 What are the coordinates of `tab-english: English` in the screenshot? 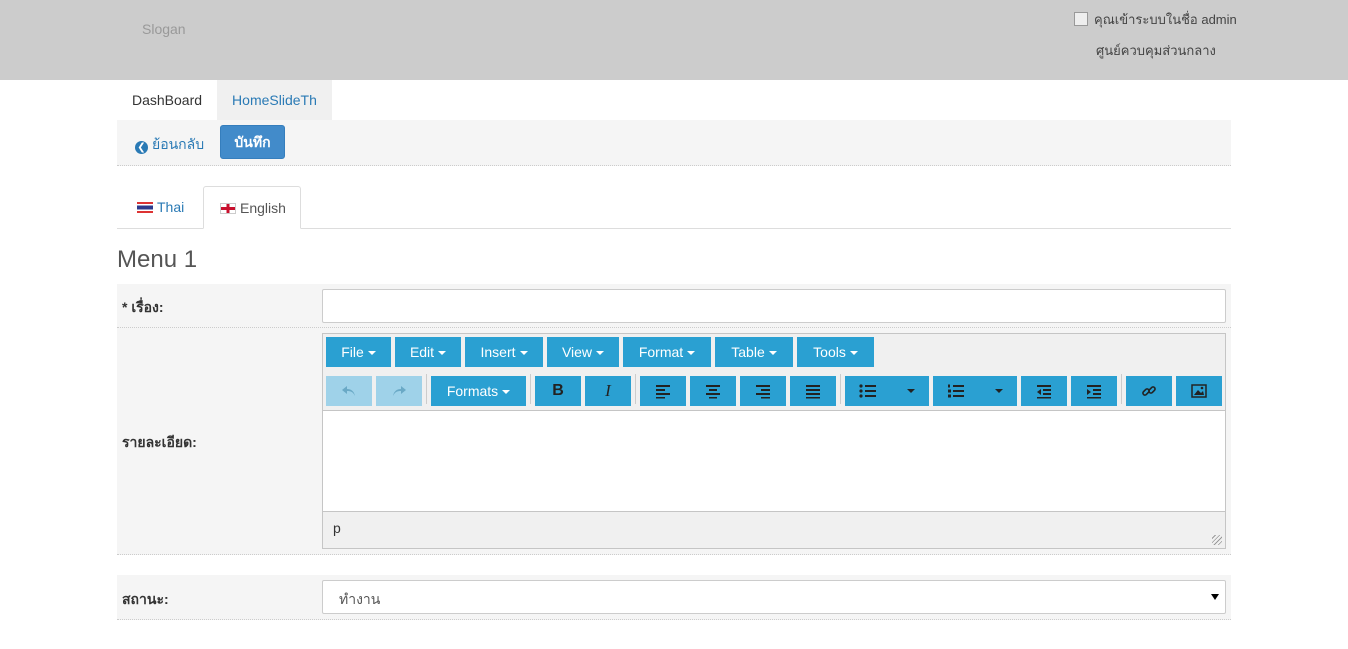 It's located at (252, 207).